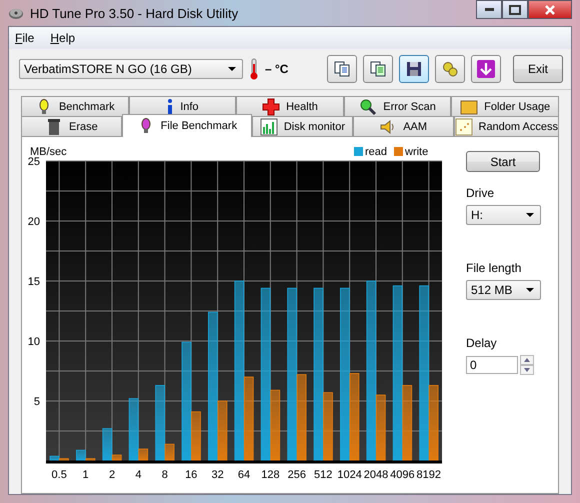 This screenshot has height=503, width=580. Describe the element at coordinates (71, 126) in the screenshot. I see `tab: Erase` at that location.